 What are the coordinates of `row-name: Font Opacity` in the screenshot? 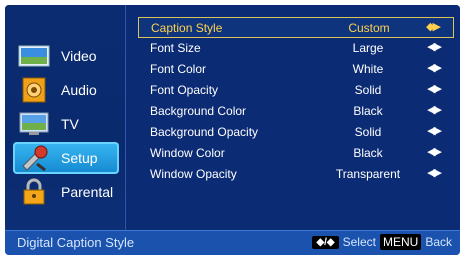 It's located at (184, 90).